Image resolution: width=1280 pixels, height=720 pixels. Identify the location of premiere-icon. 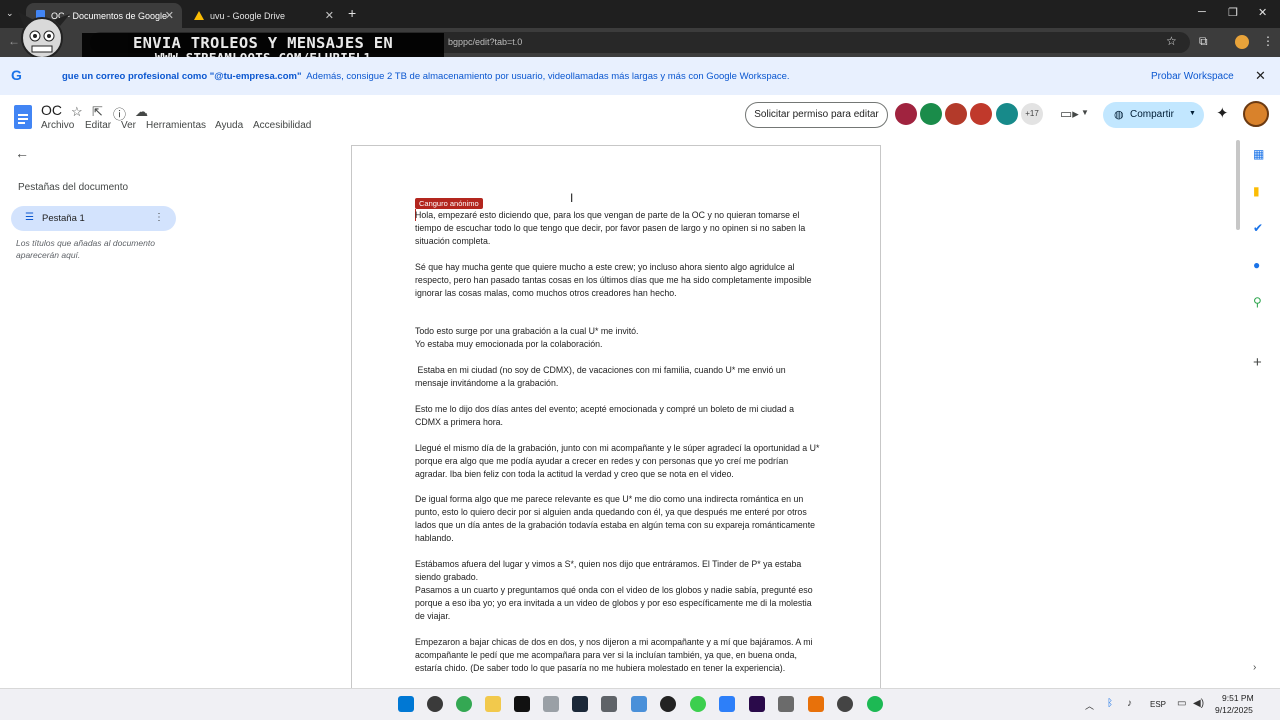
(757, 704).